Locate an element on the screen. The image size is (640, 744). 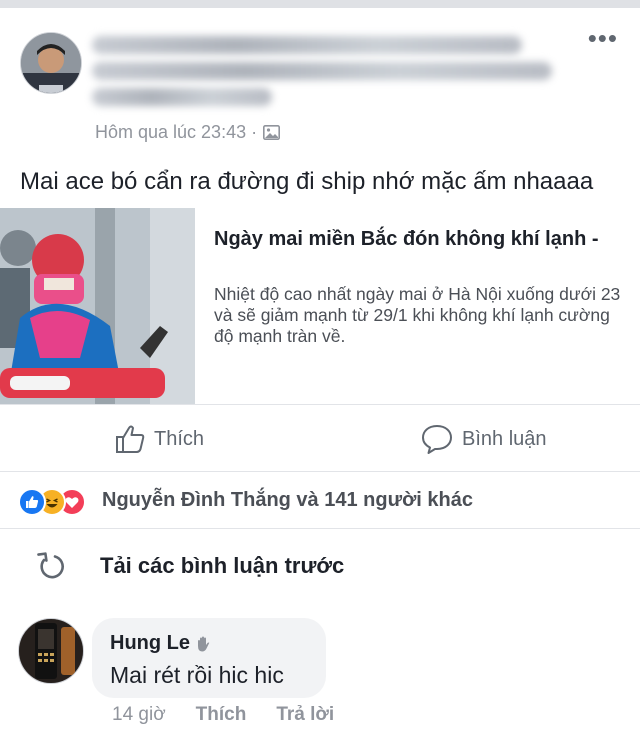
comment-button: Bình luận is located at coordinates (483, 439).